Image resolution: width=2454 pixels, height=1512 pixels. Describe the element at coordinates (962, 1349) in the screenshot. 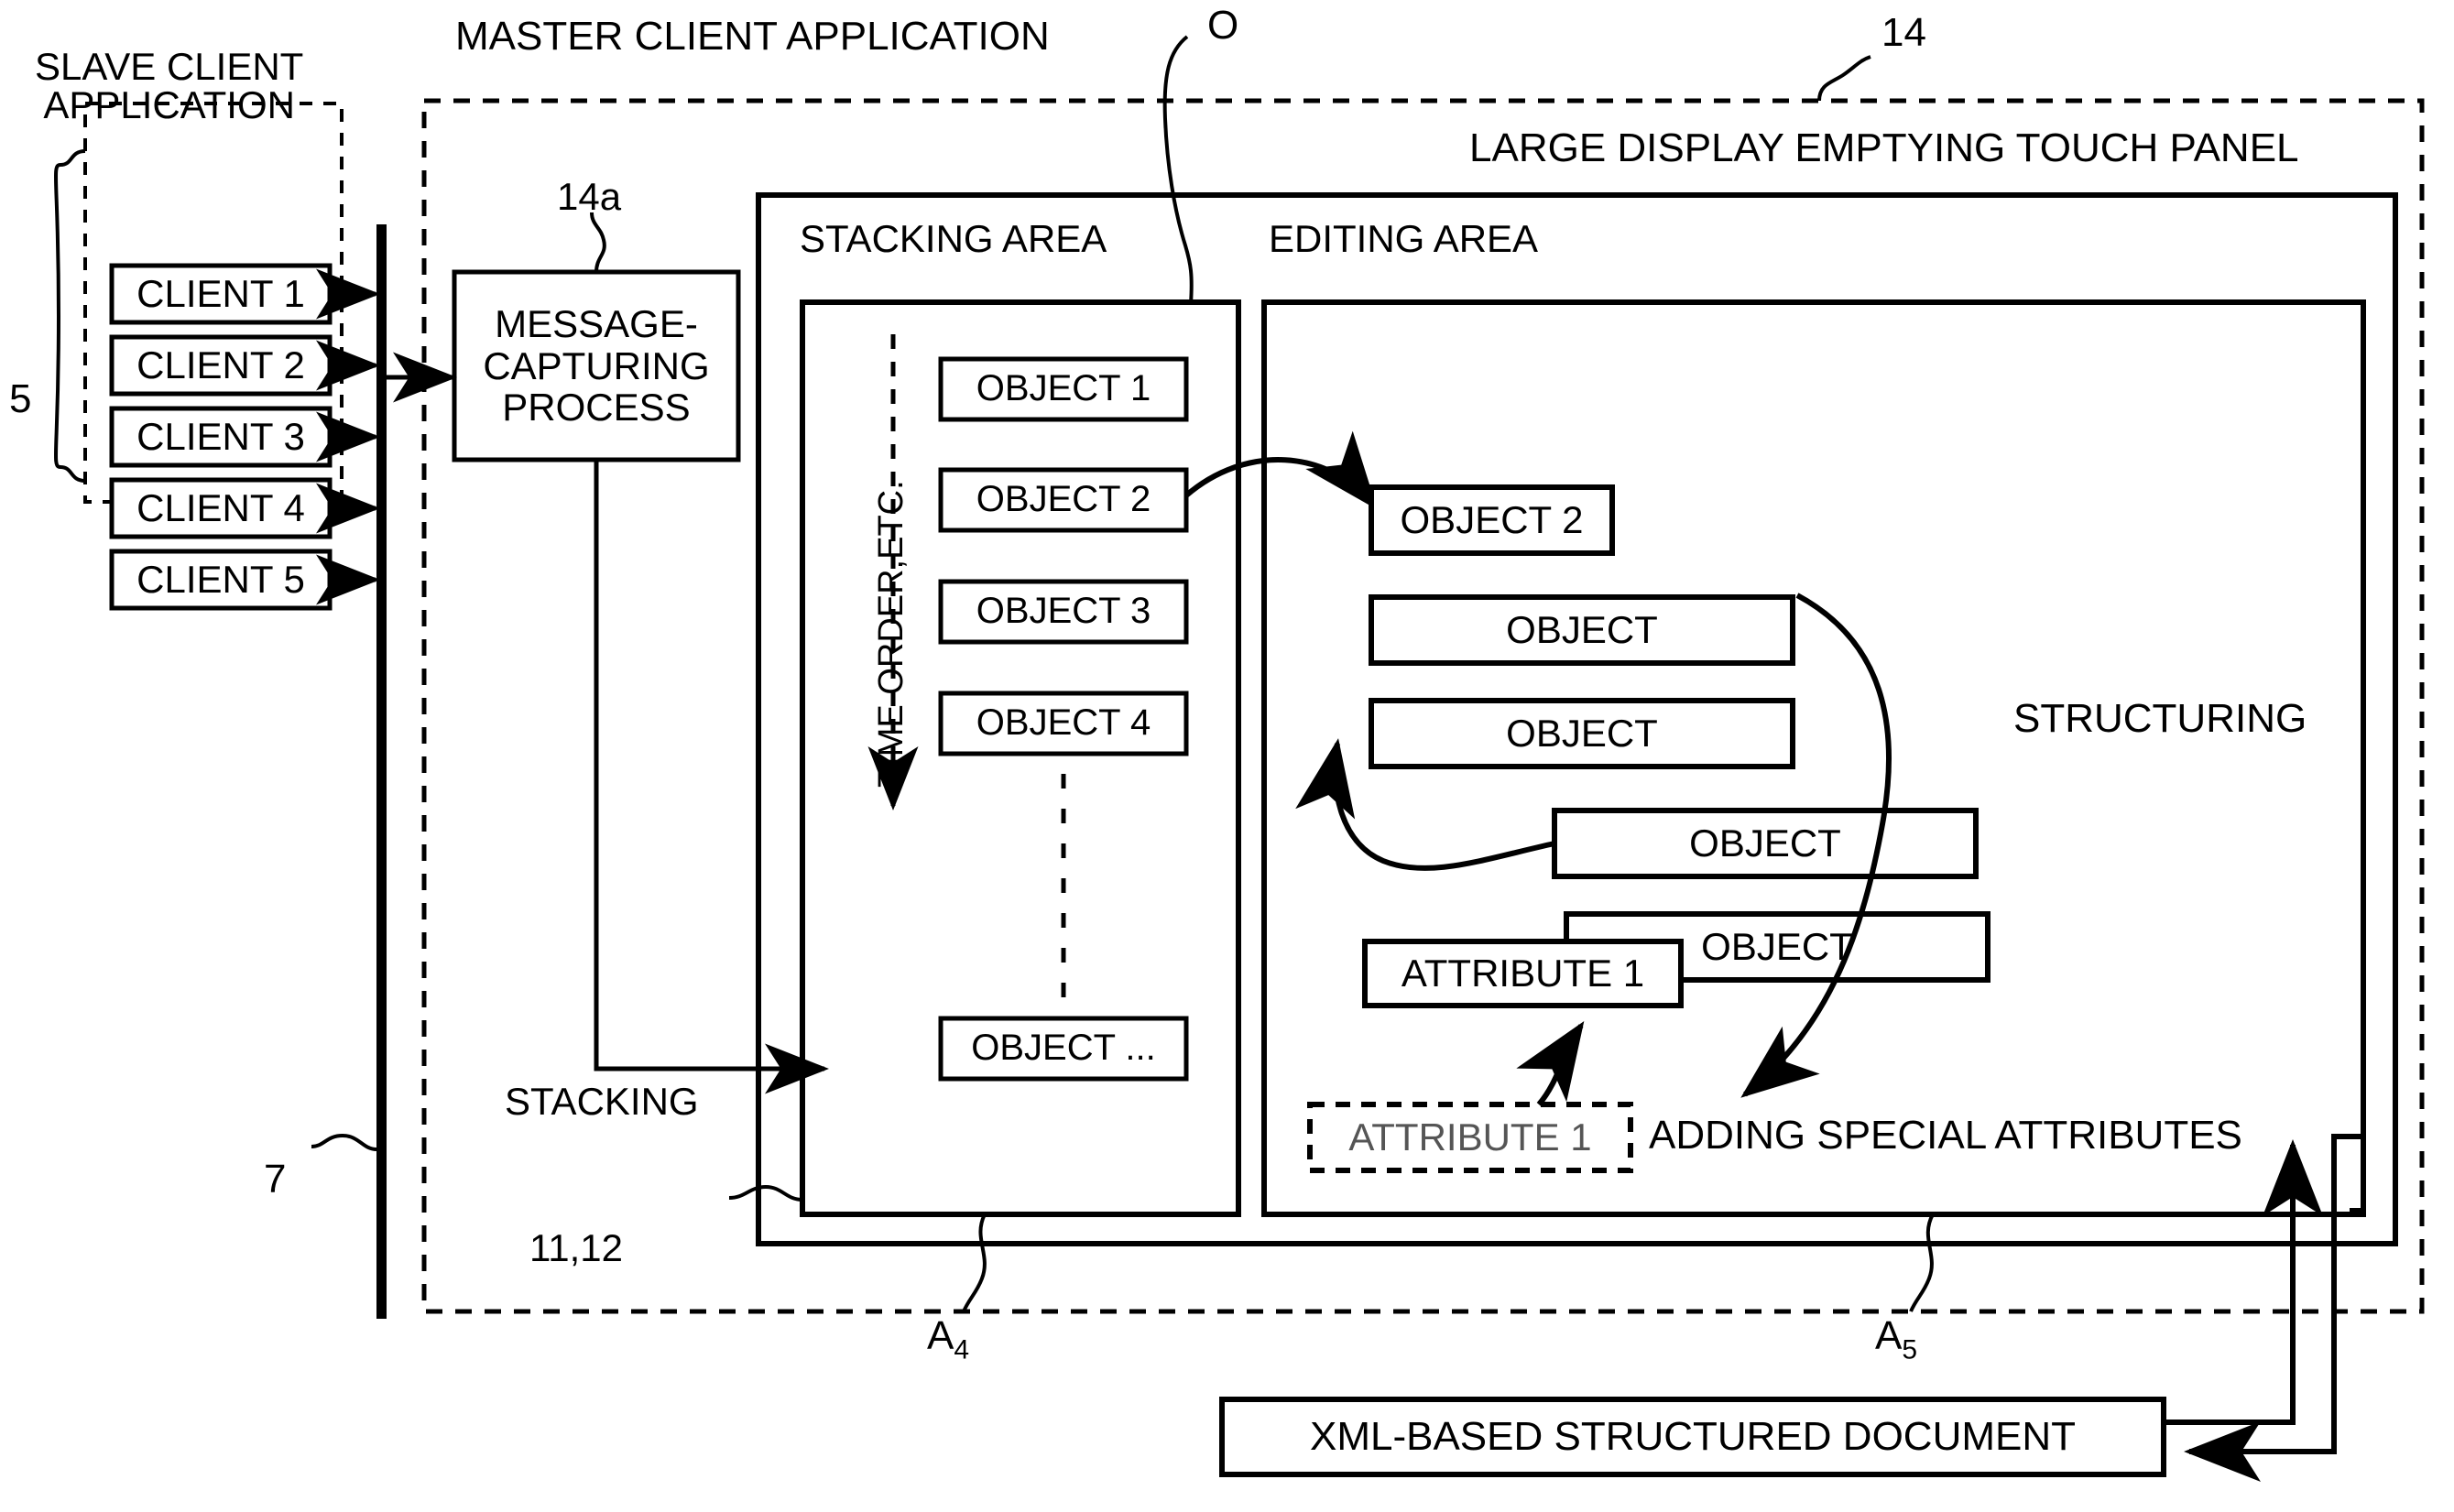

I see `a4-subscript: 4` at that location.